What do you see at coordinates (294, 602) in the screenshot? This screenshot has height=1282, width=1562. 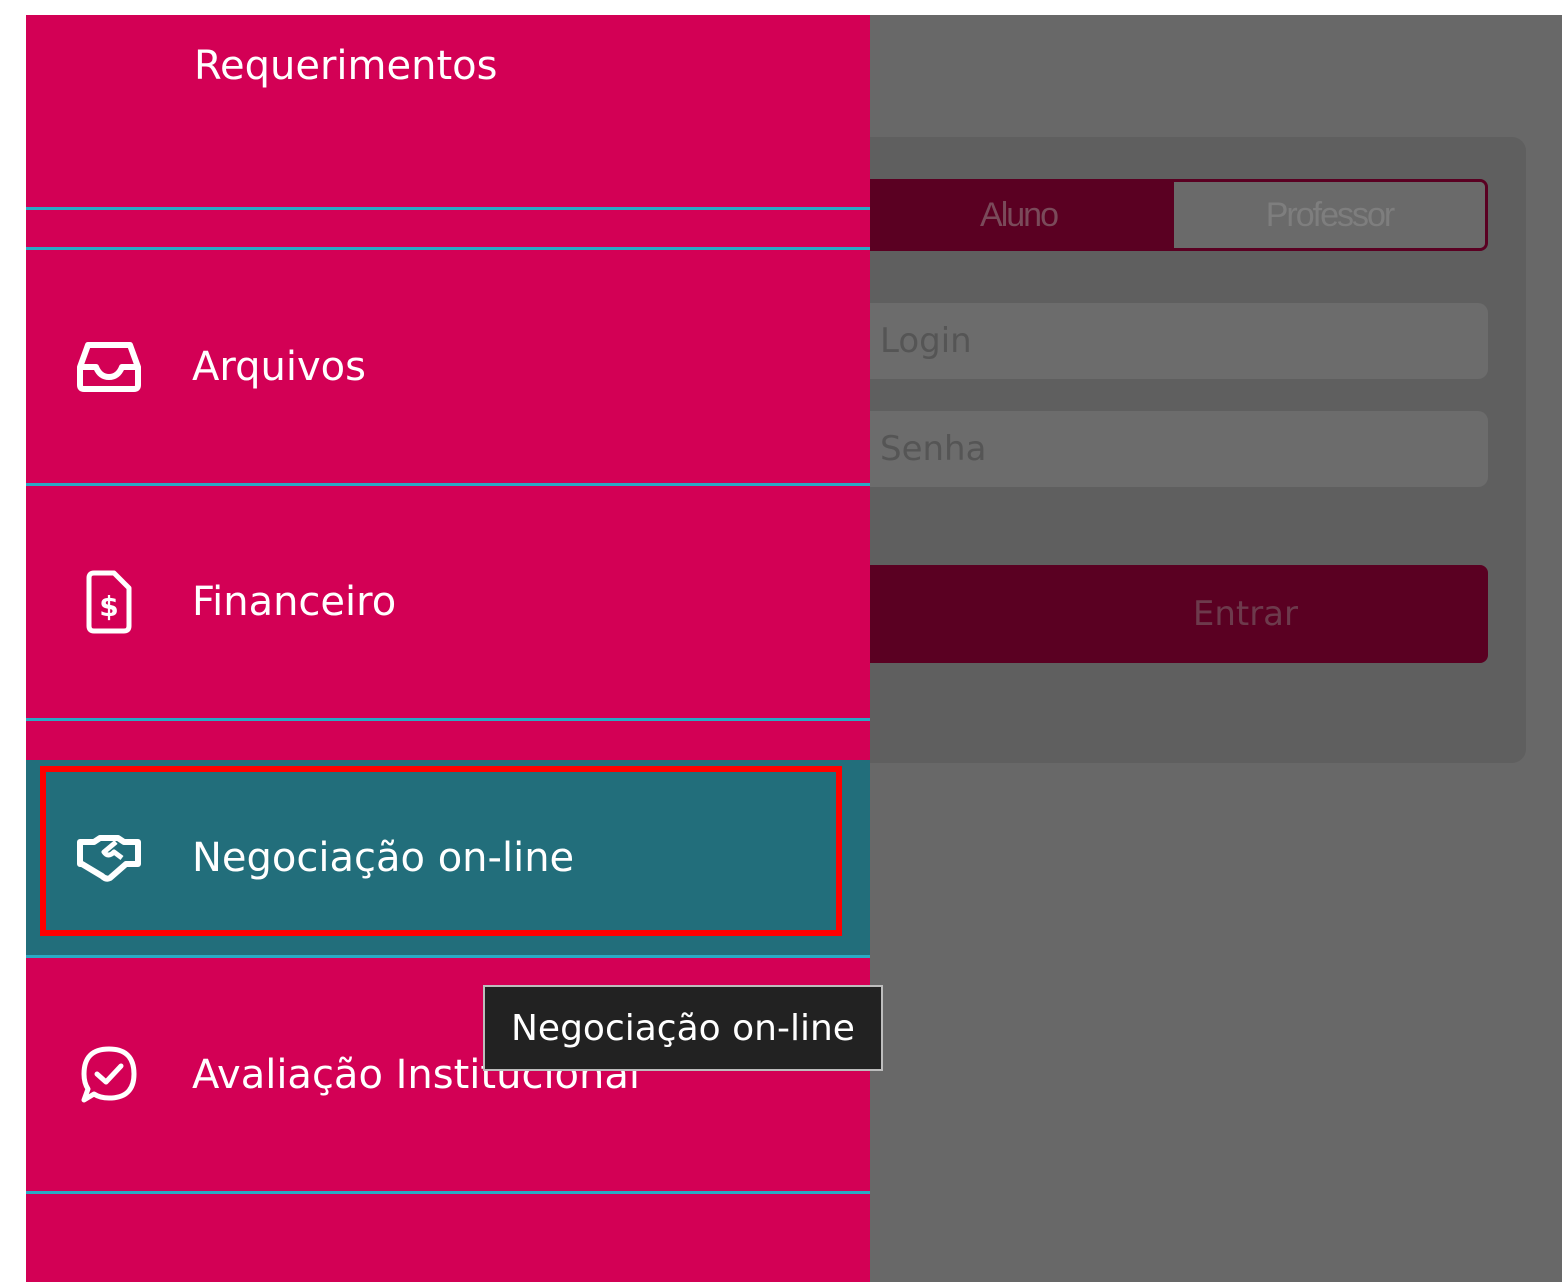 I see `menu-item-label: Financeiro` at bounding box center [294, 602].